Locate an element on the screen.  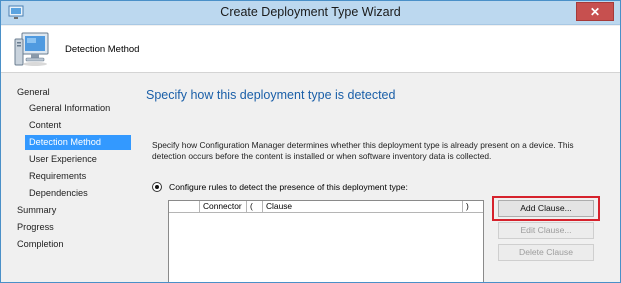
close-button: ✕ is located at coordinates (595, 11).